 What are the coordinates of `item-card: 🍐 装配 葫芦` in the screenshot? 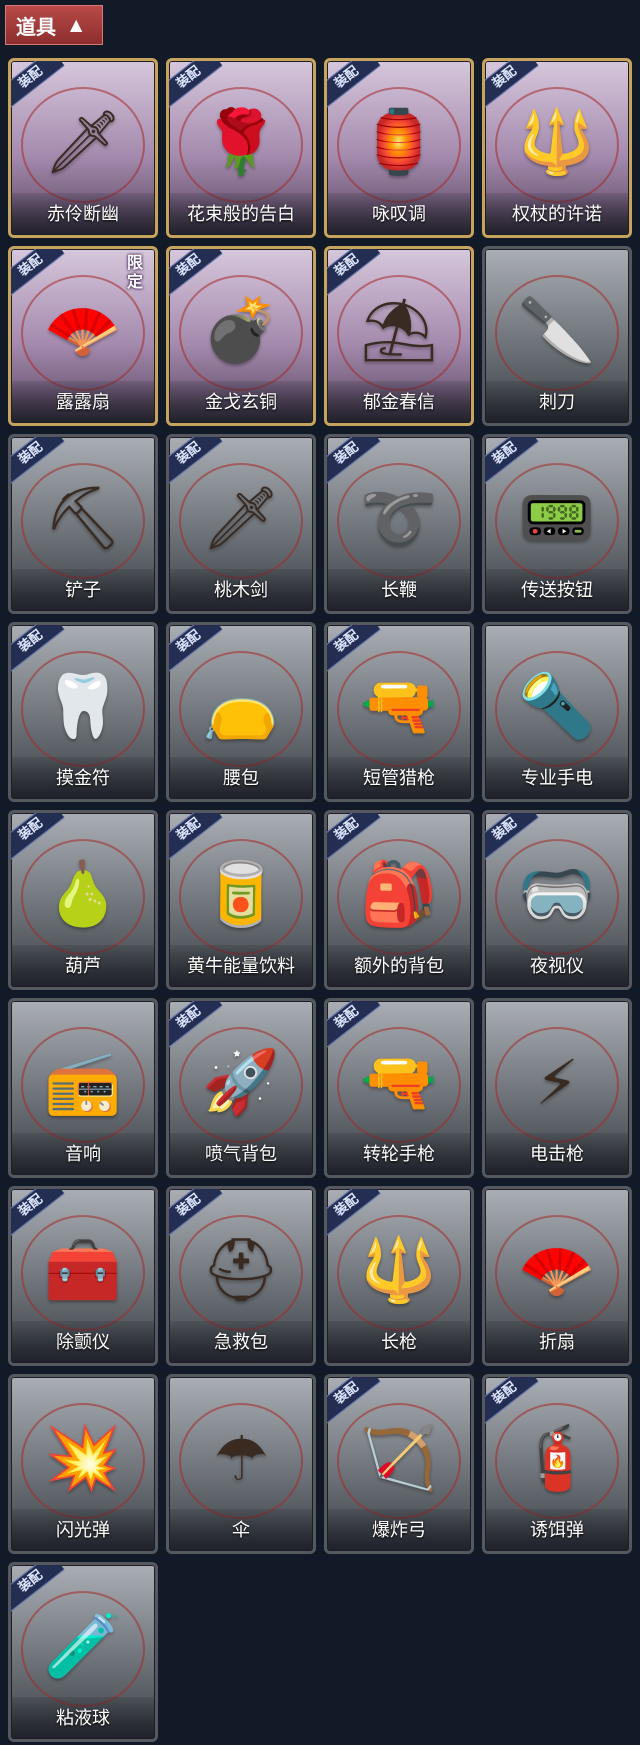 It's located at (83, 900).